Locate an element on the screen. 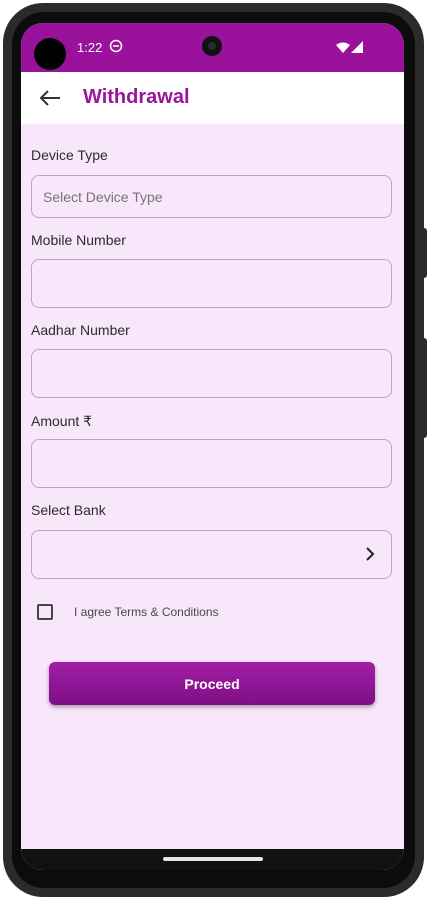  power-button is located at coordinates (424, 253).